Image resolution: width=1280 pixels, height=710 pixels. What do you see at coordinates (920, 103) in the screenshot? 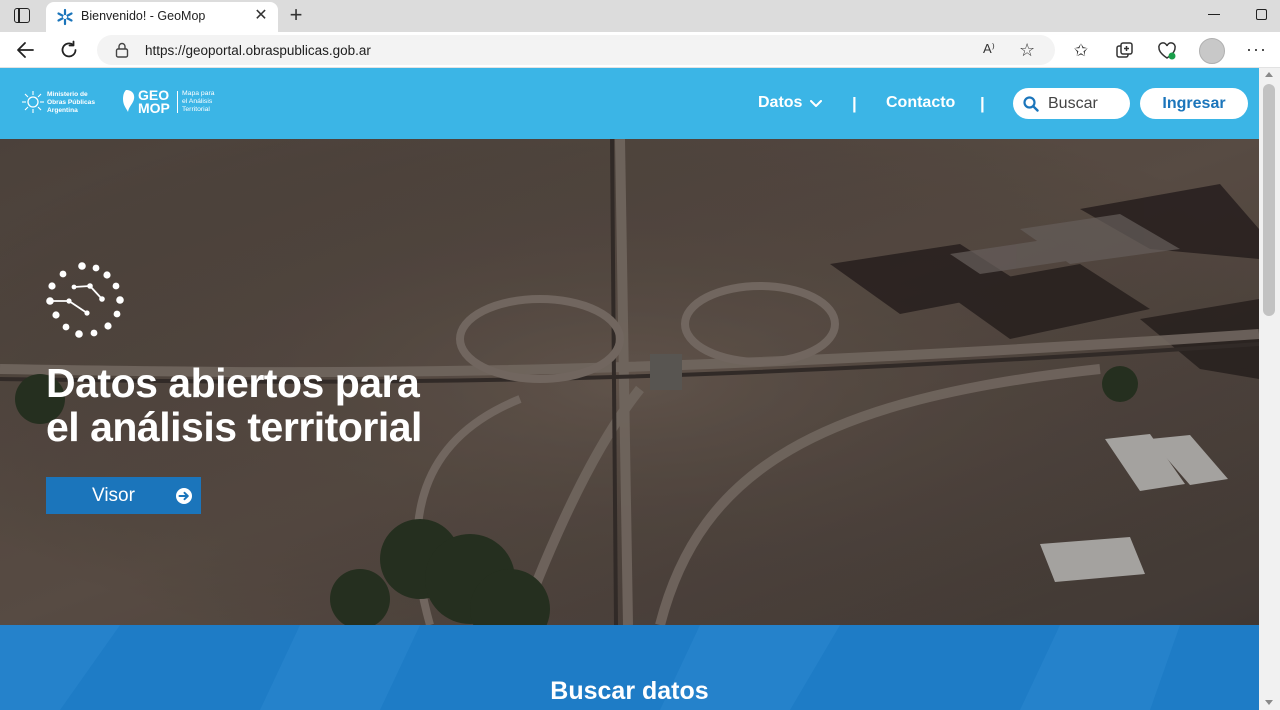
I see `nav-contacto: Contacto` at bounding box center [920, 103].